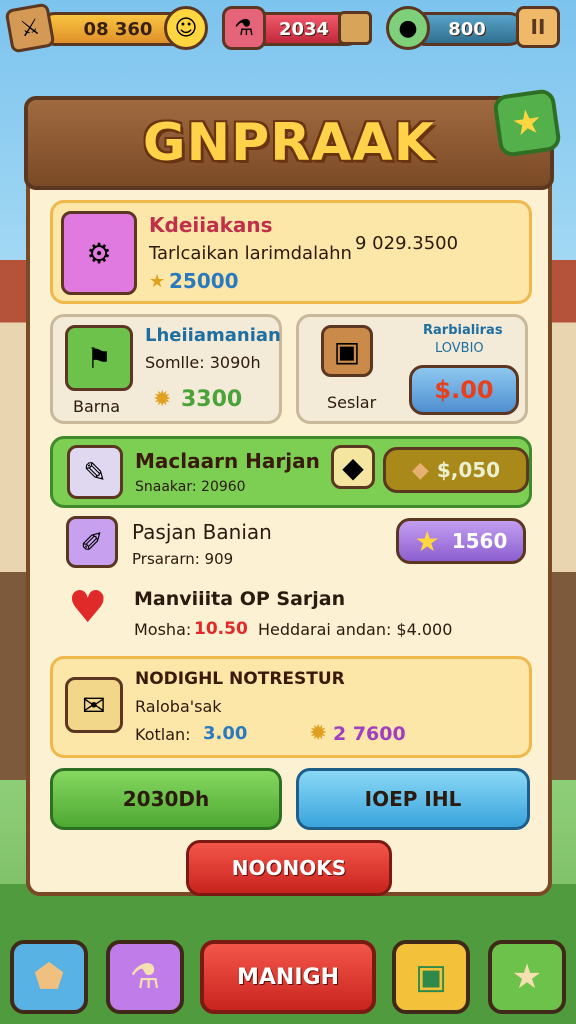  I want to click on offer-card-3: ▣ Rarbialiras LOVBIO Seslar $.00, so click(412, 369).